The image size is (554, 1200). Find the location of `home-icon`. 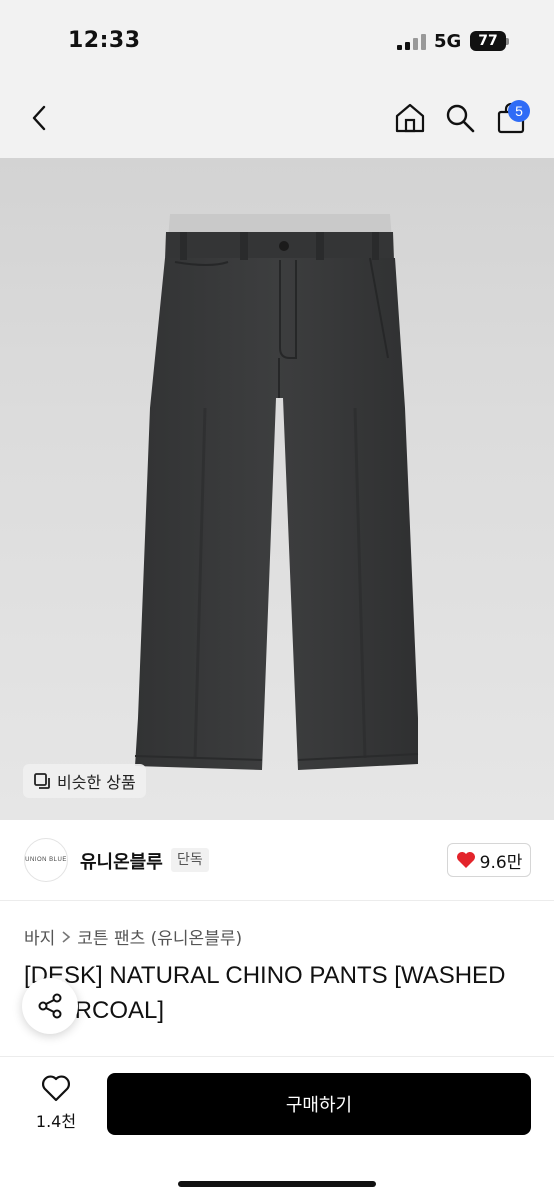

home-icon is located at coordinates (410, 118).